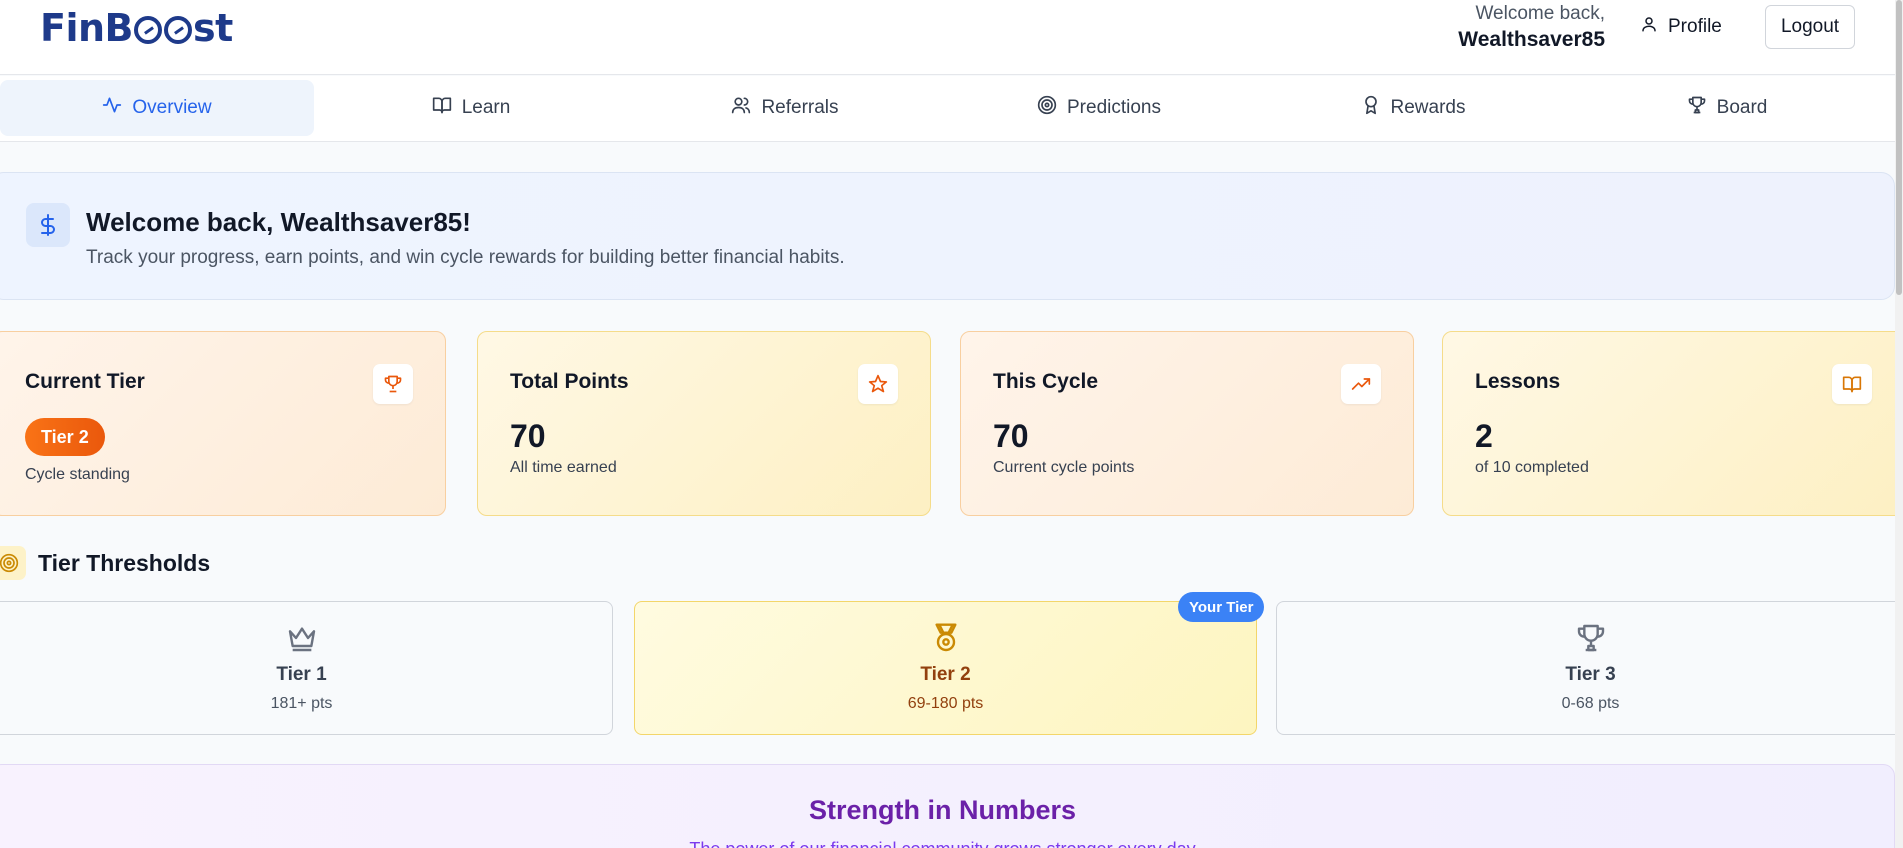  I want to click on tier-name: Tier 2, so click(945, 674).